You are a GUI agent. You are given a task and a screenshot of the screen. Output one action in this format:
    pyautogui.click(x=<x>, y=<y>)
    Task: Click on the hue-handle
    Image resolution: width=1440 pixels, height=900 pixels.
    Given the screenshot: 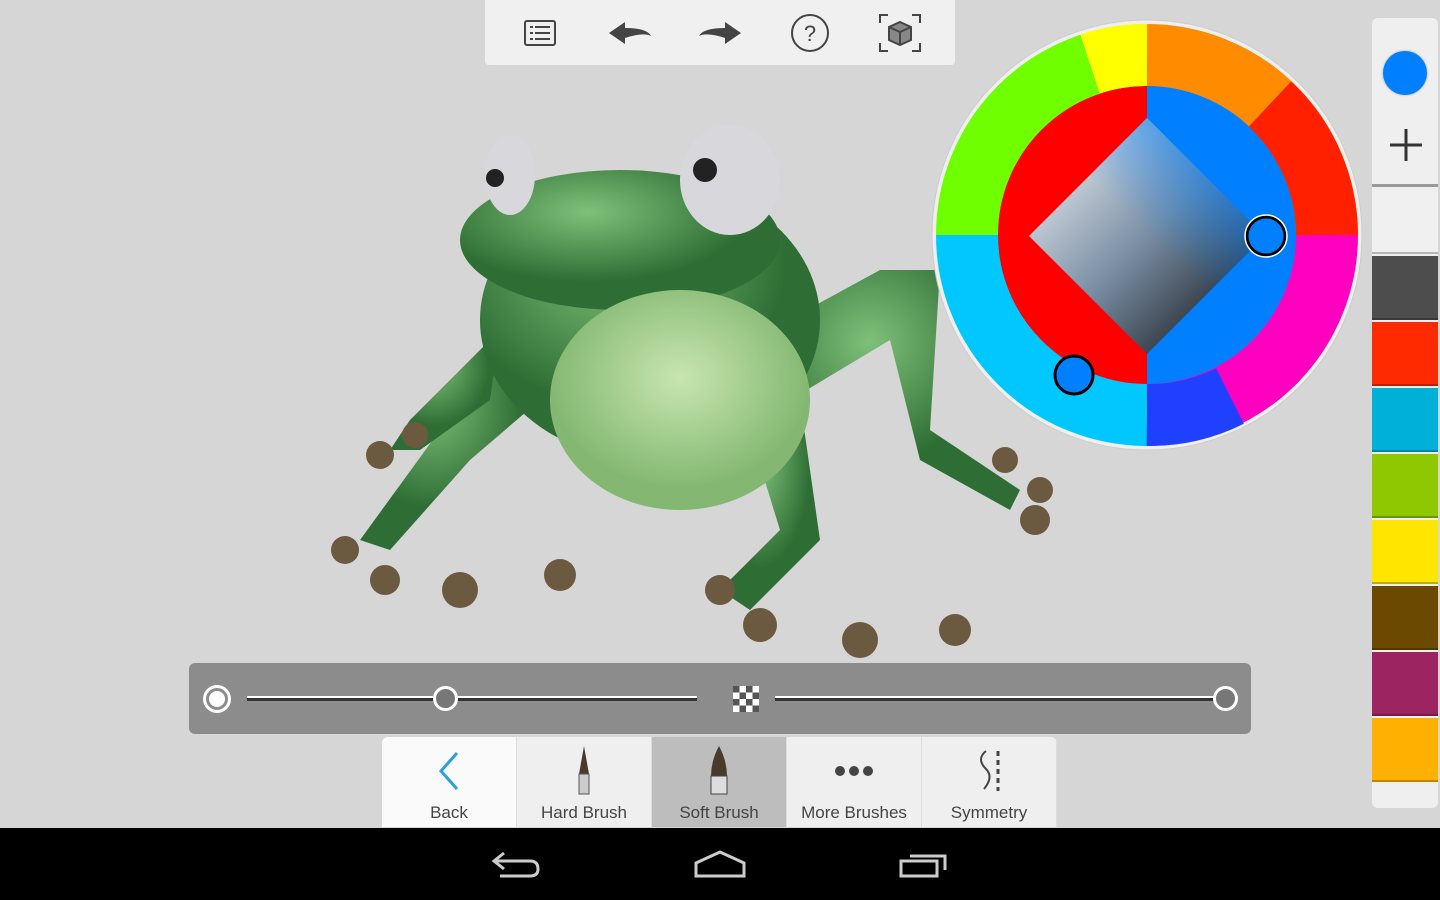 What is the action you would take?
    pyautogui.click(x=1074, y=375)
    